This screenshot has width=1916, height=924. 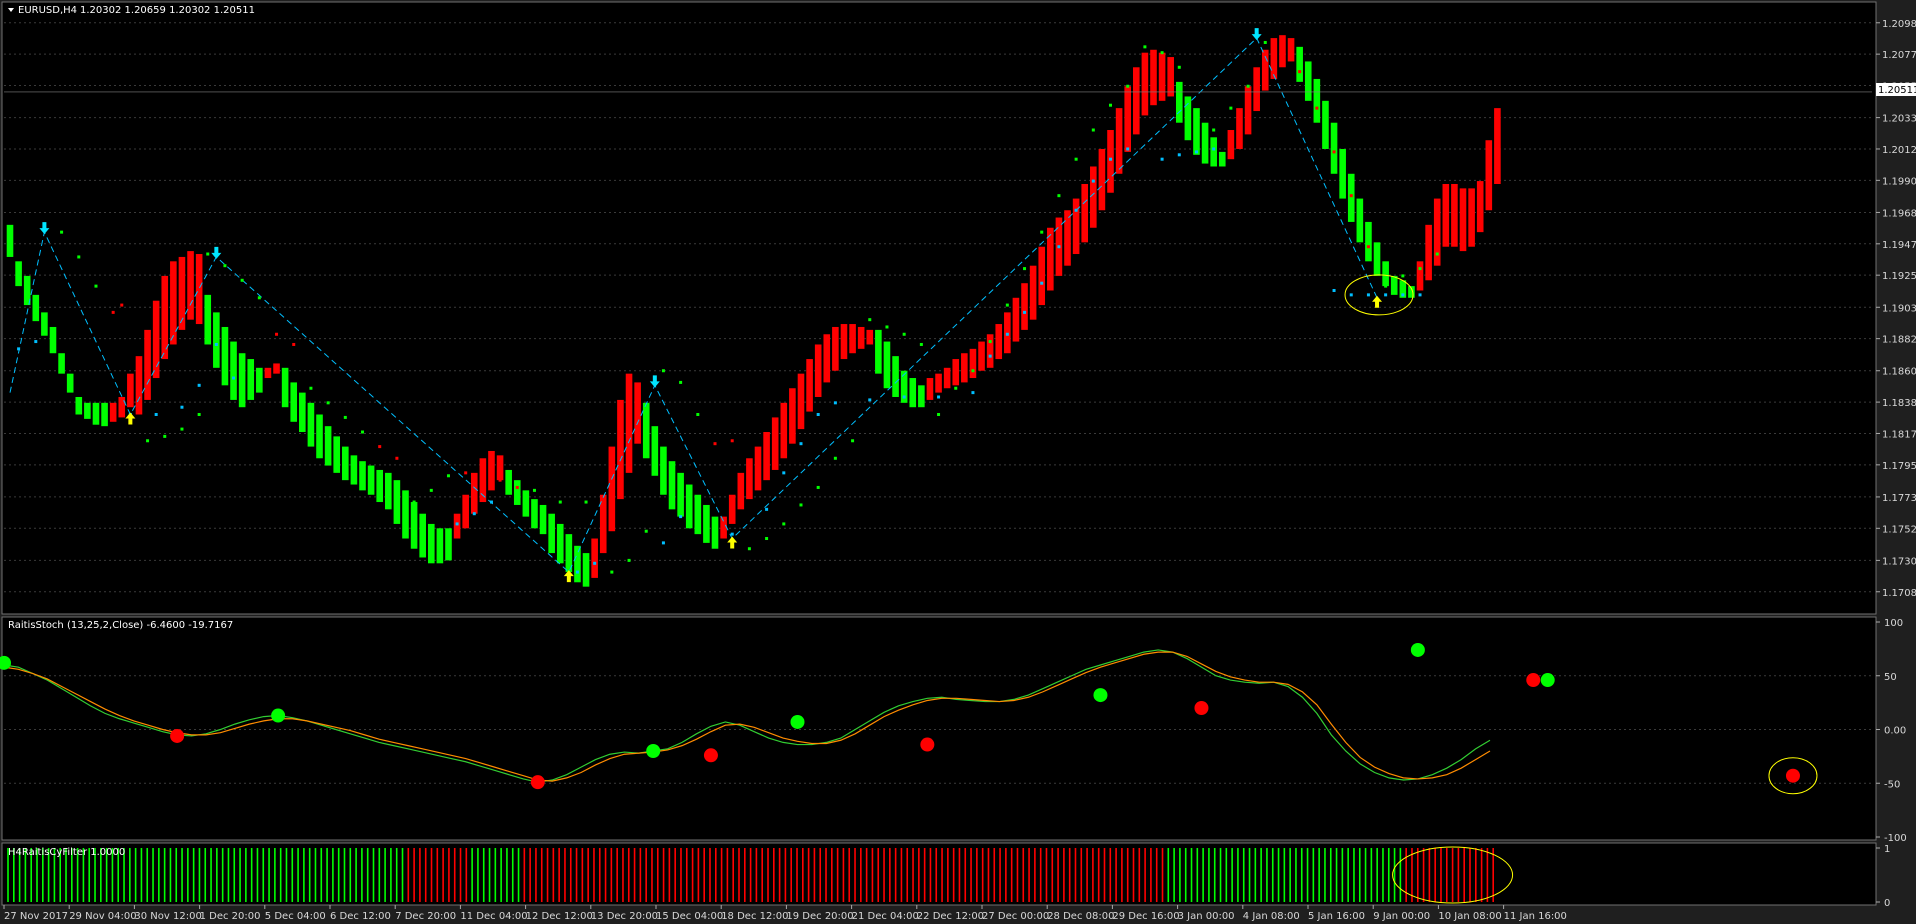 I want to click on time-tick-label: 27 Nov 2017, so click(x=36, y=916).